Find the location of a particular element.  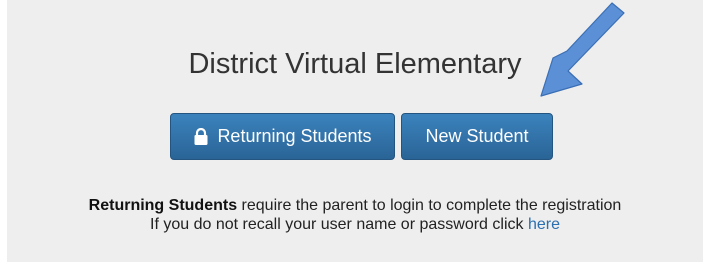

new-student-button: New Student is located at coordinates (477, 136).